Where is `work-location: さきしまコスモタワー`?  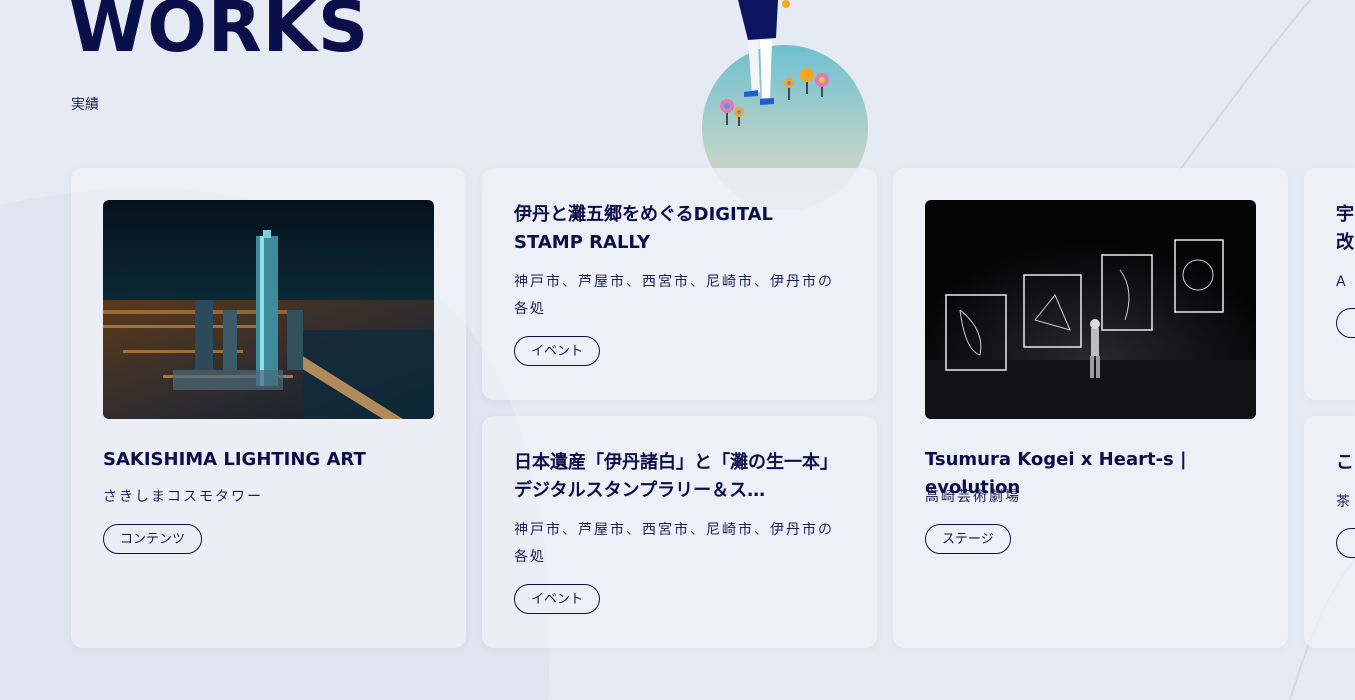
work-location: さきしまコスモタワー is located at coordinates (183, 497).